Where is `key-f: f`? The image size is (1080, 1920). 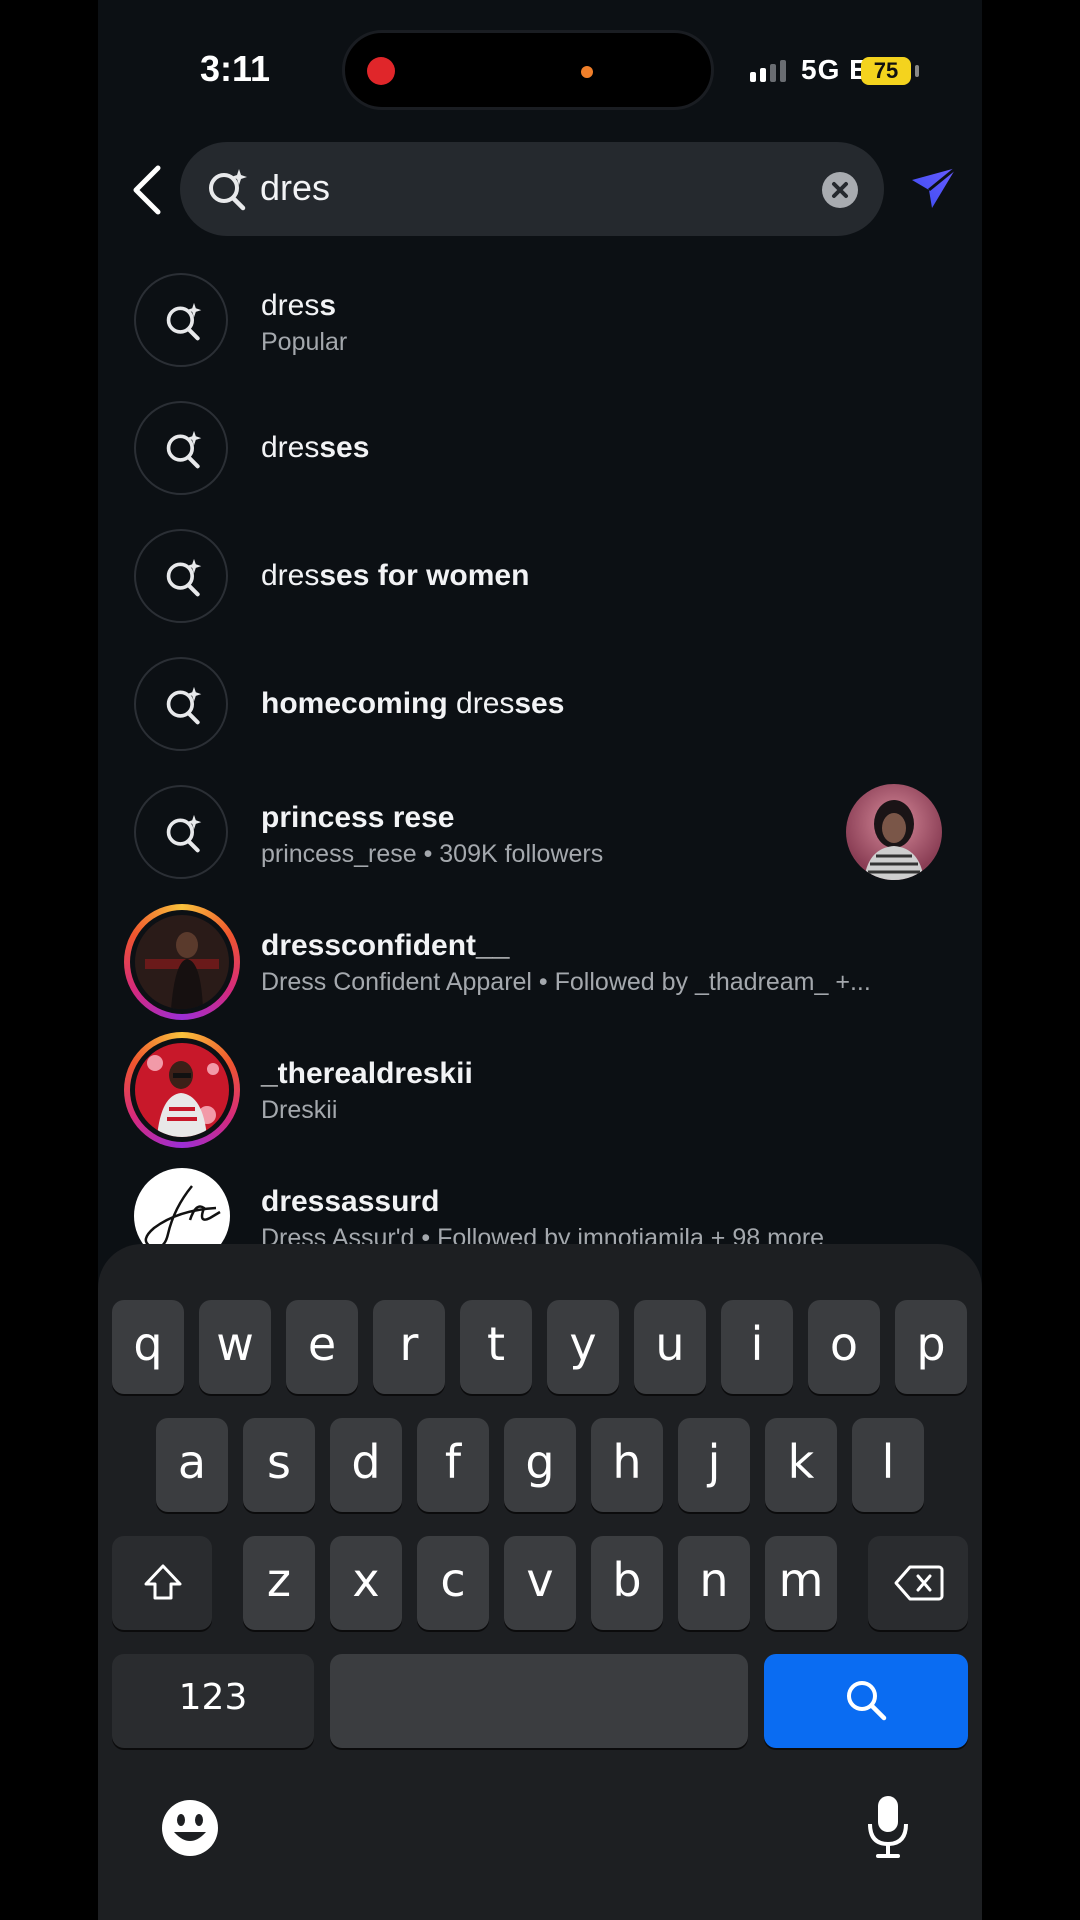 key-f: f is located at coordinates (453, 1465).